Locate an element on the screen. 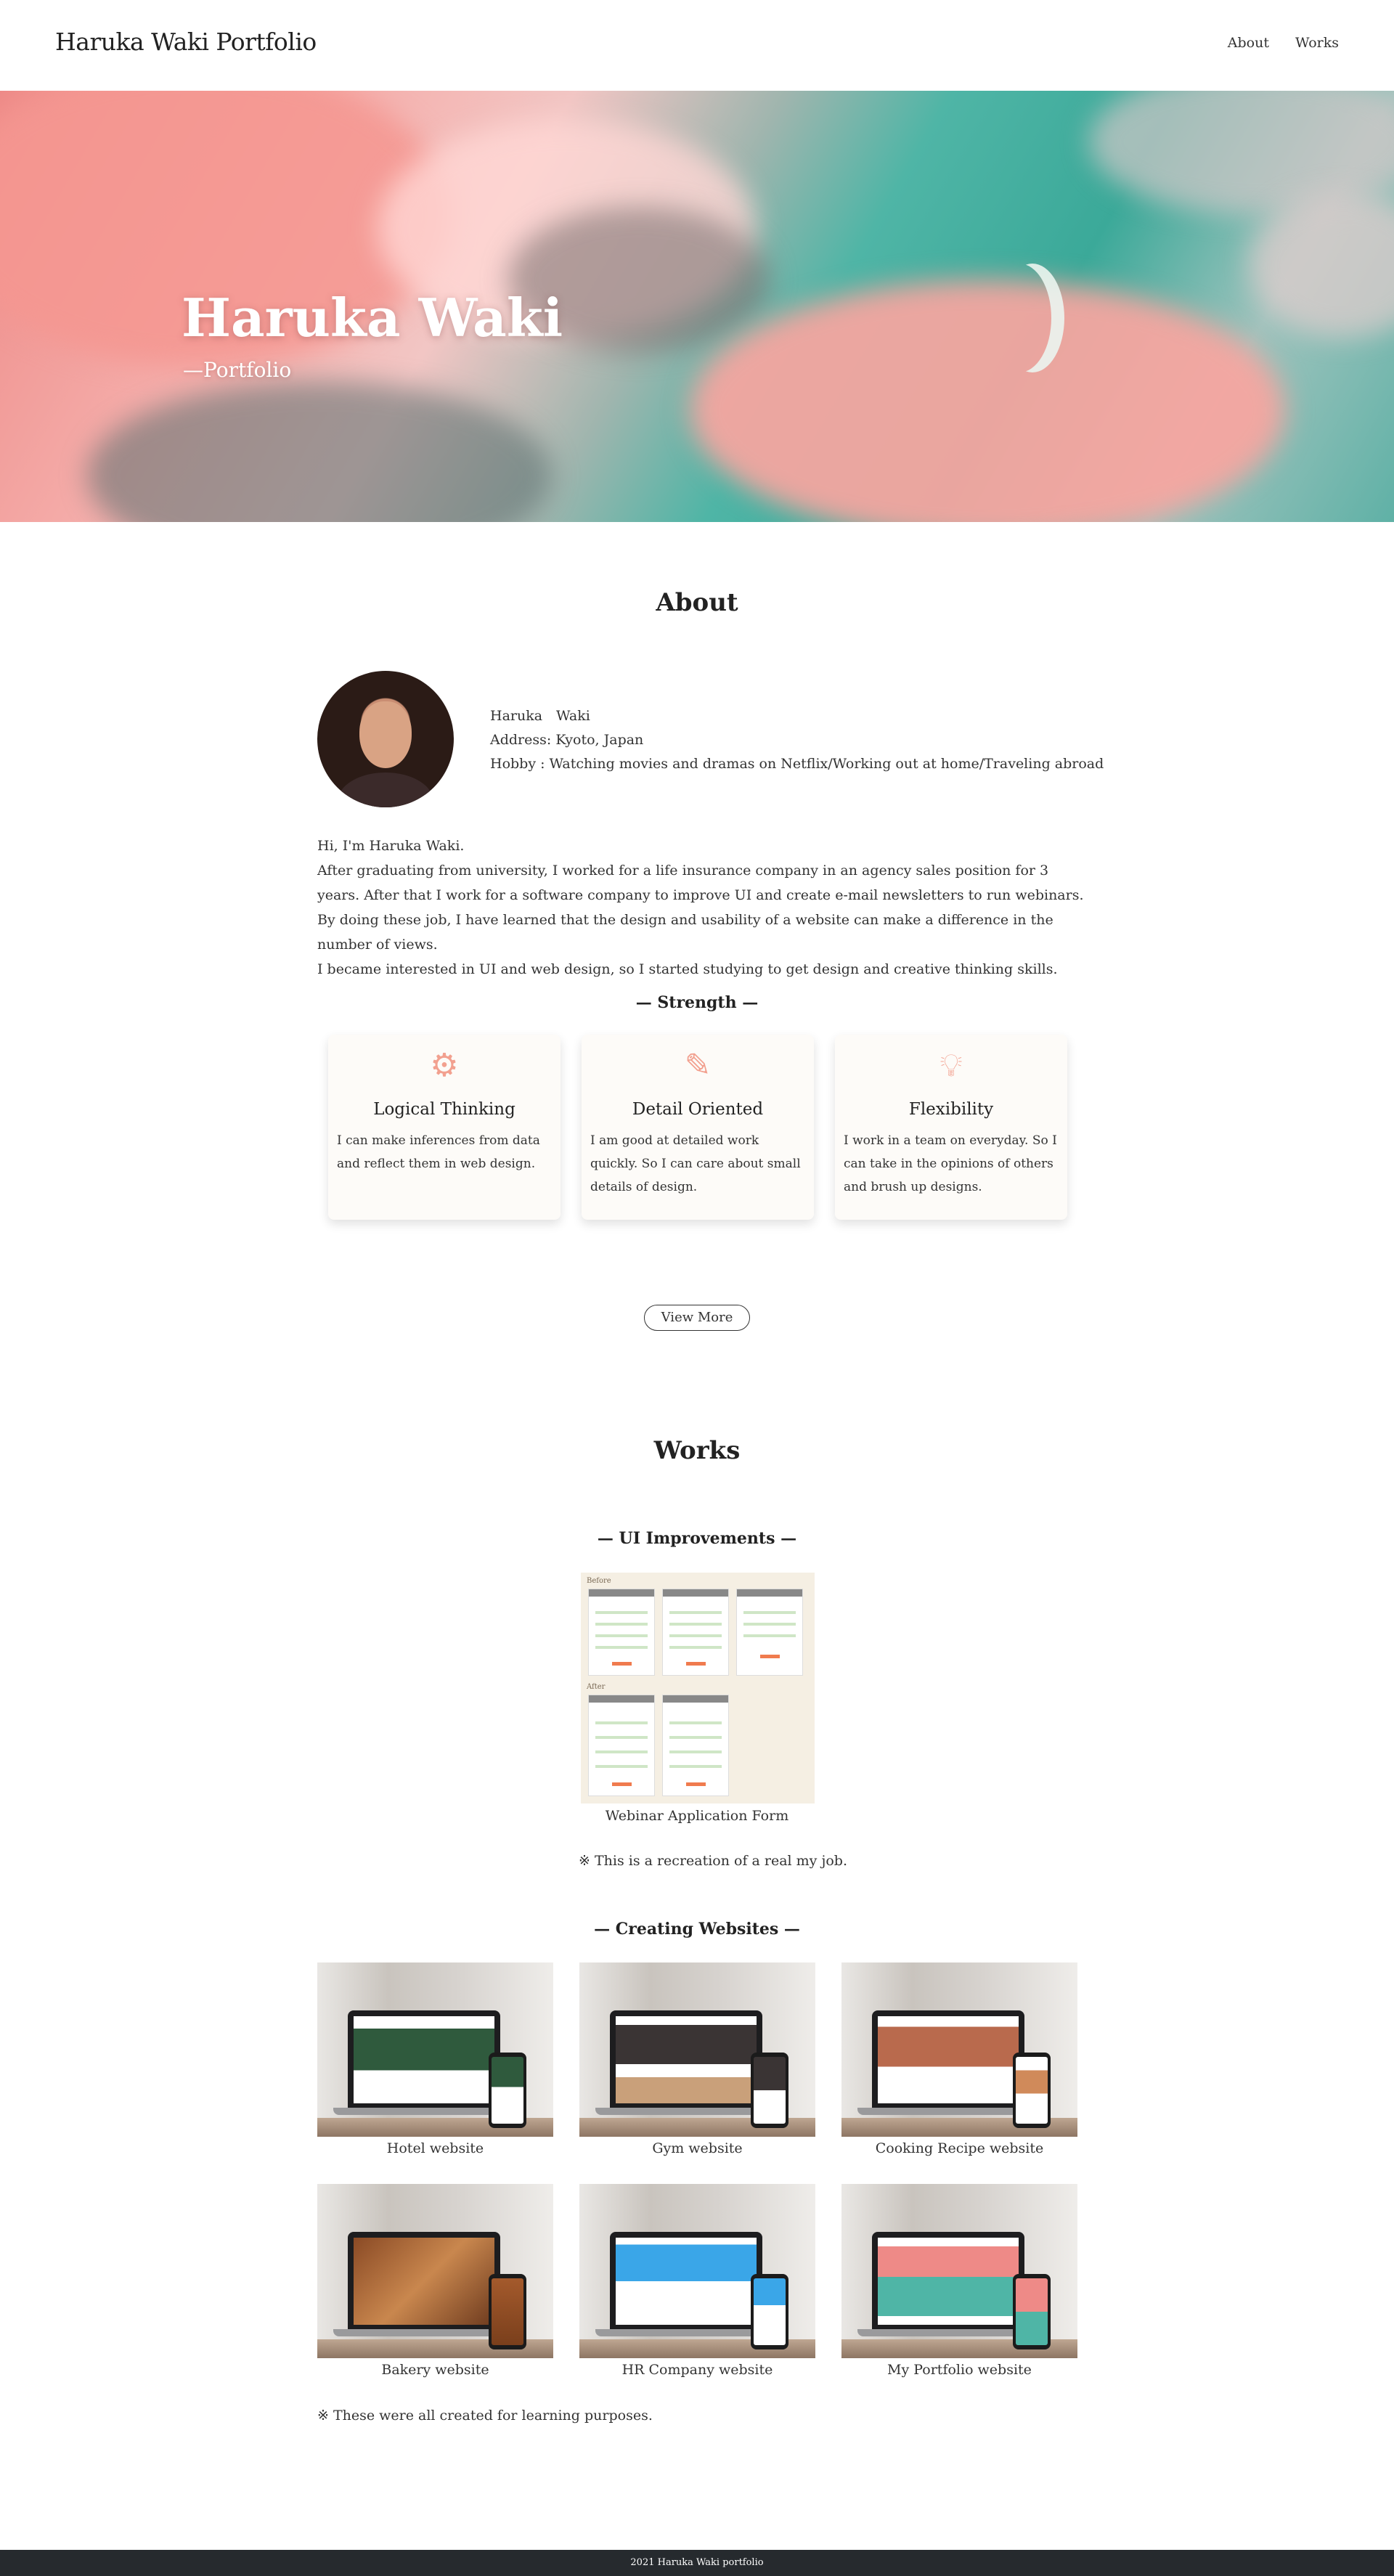  works-heading: Works is located at coordinates (697, 1450).